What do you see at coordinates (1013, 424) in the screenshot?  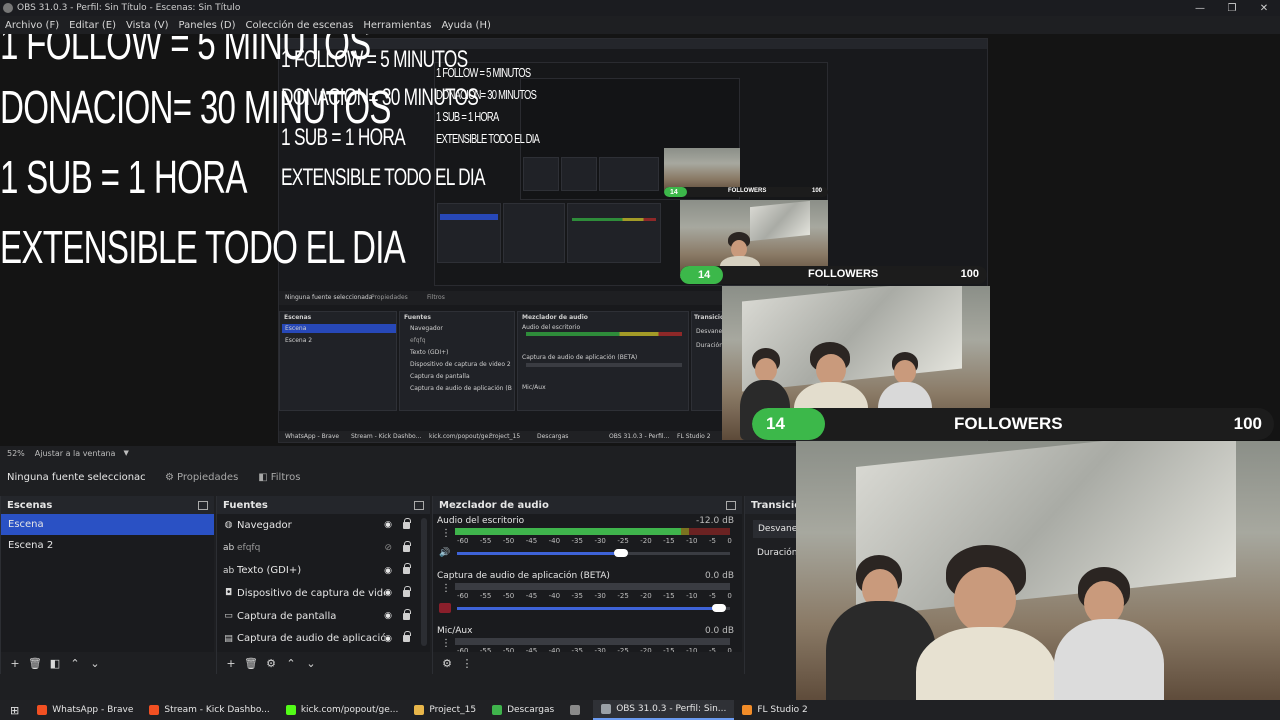 I see `follower-goal-bar-large: 14 FOLLOWERS 100` at bounding box center [1013, 424].